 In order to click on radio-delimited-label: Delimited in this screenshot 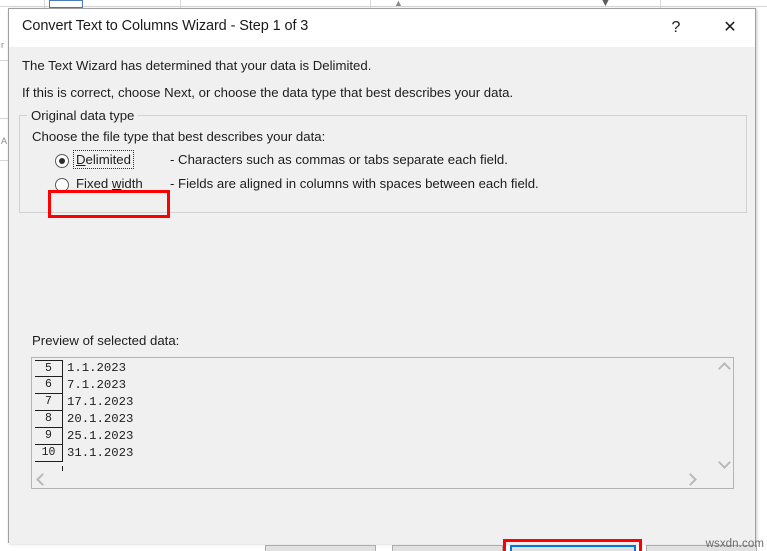, I will do `click(103, 159)`.